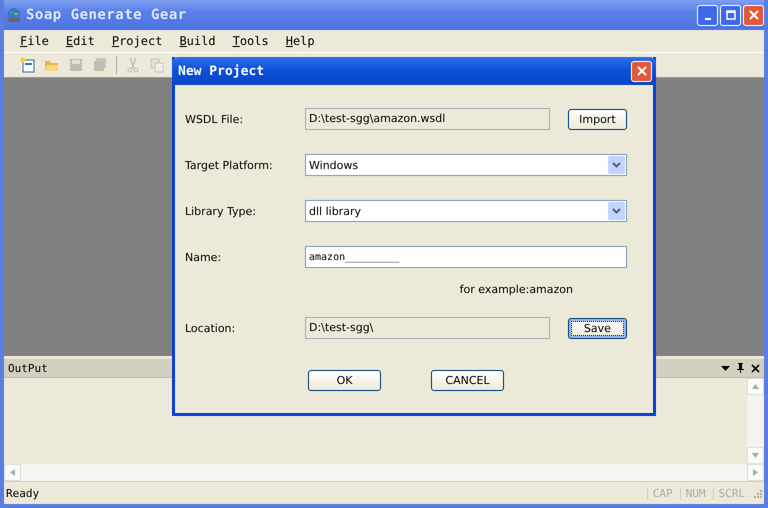  I want to click on maximize-icon, so click(731, 15).